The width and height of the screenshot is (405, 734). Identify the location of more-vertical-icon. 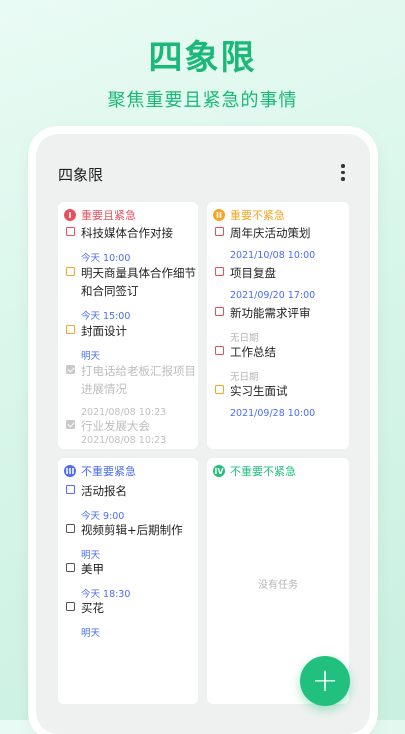
(343, 174).